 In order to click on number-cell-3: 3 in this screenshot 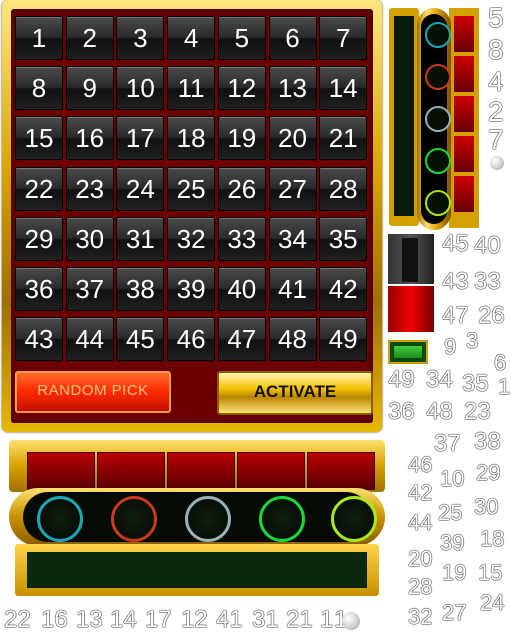, I will do `click(140, 38)`.